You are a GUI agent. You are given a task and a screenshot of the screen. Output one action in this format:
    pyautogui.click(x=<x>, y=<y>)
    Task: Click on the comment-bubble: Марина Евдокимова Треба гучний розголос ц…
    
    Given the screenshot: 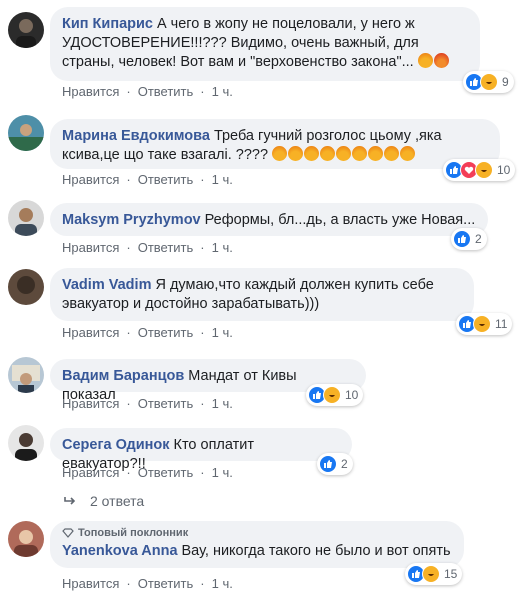 What is the action you would take?
    pyautogui.click(x=275, y=144)
    